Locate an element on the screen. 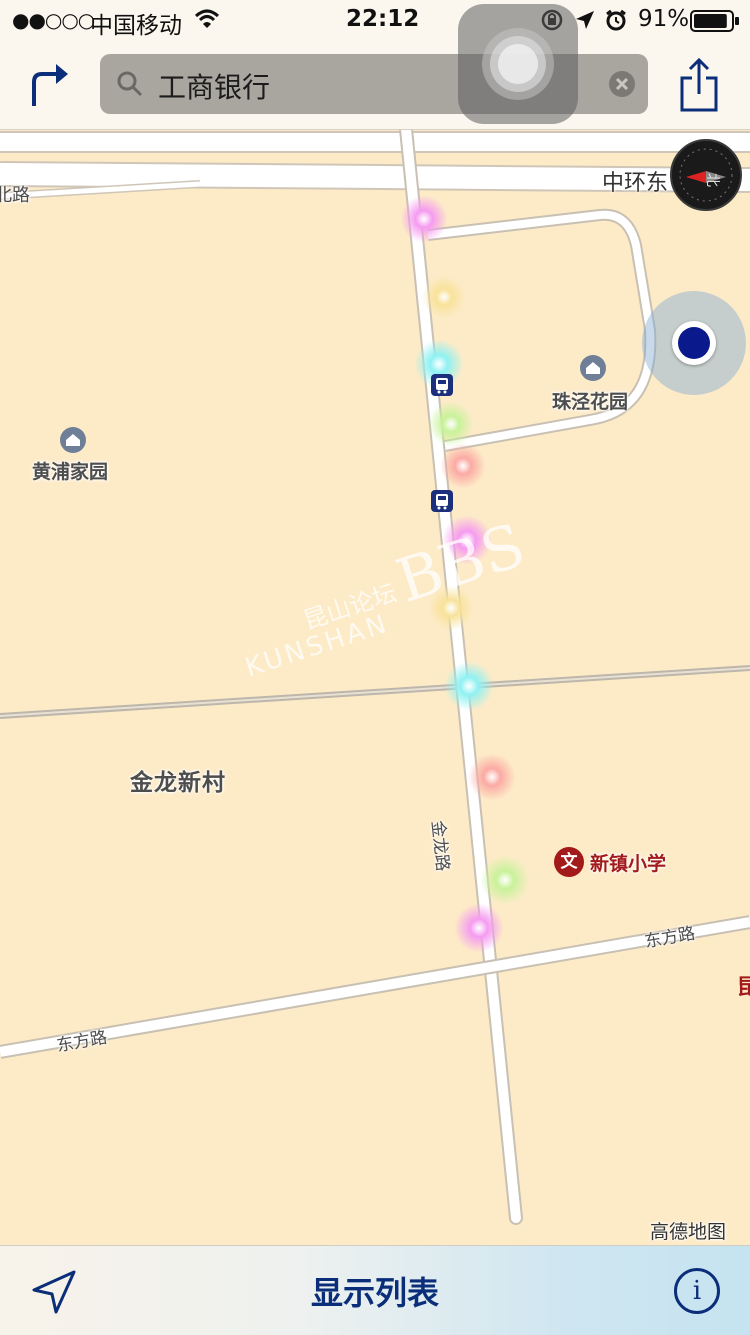 The height and width of the screenshot is (1335, 750). battery-icon is located at coordinates (715, 23).